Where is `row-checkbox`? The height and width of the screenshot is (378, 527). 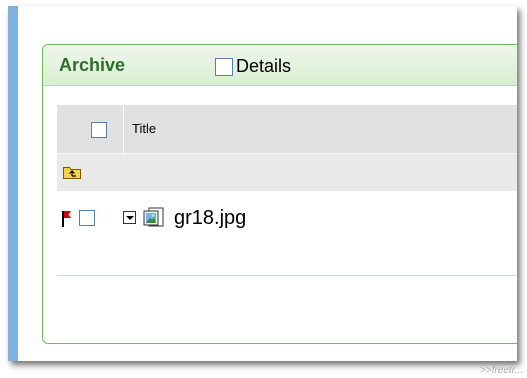 row-checkbox is located at coordinates (87, 218).